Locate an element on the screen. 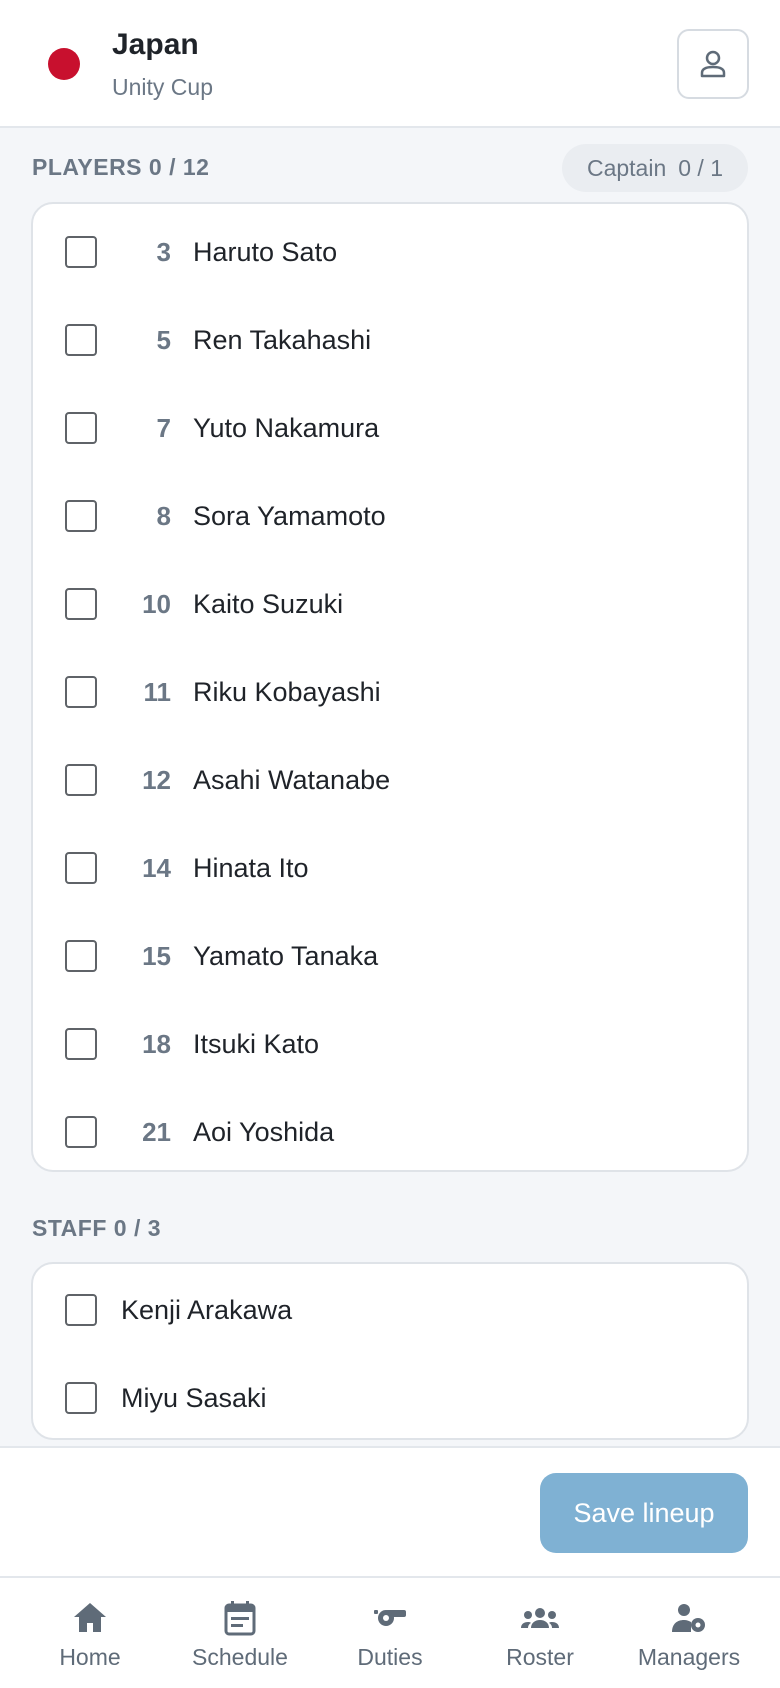  nav-home-label: Home is located at coordinates (90, 1657).